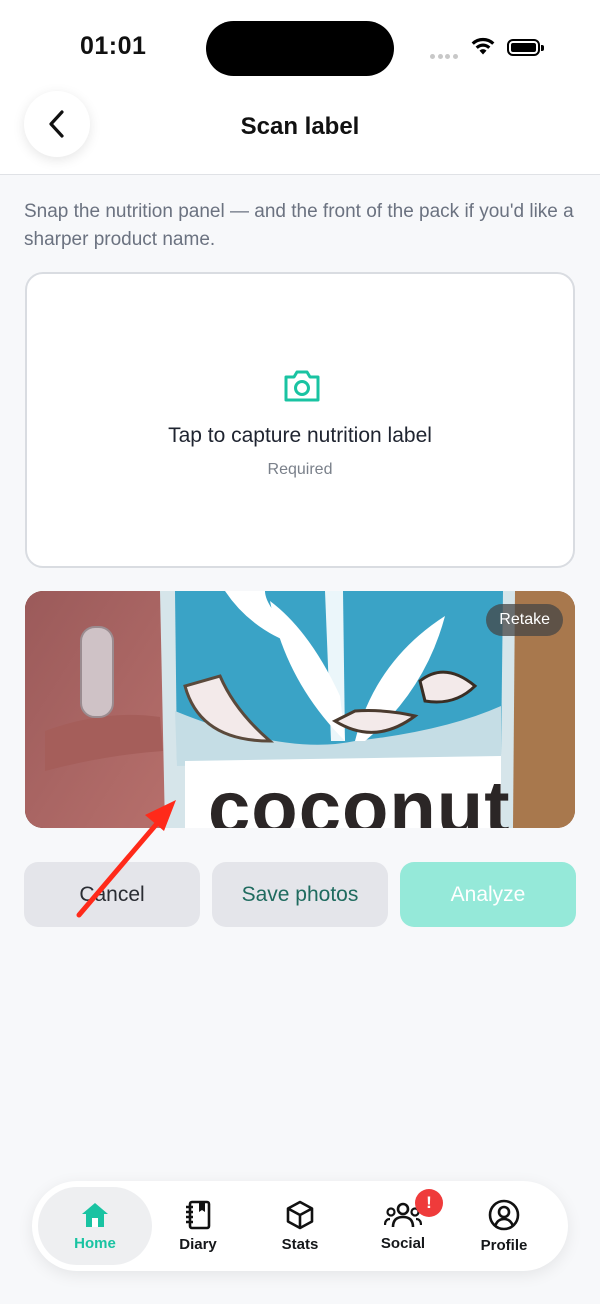 The image size is (600, 1304). What do you see at coordinates (300, 435) in the screenshot?
I see `capture-title: Tap to capture nutrition label` at bounding box center [300, 435].